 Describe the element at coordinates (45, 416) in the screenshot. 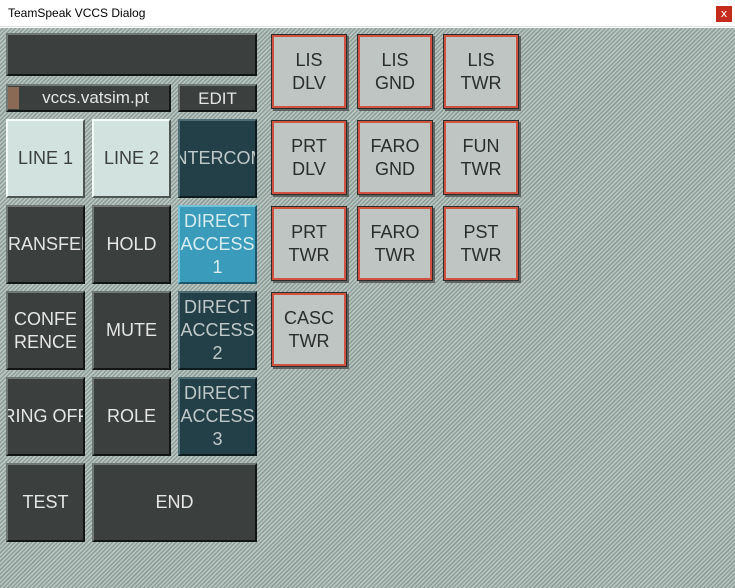

I see `ring-off-button: RING OFF` at that location.